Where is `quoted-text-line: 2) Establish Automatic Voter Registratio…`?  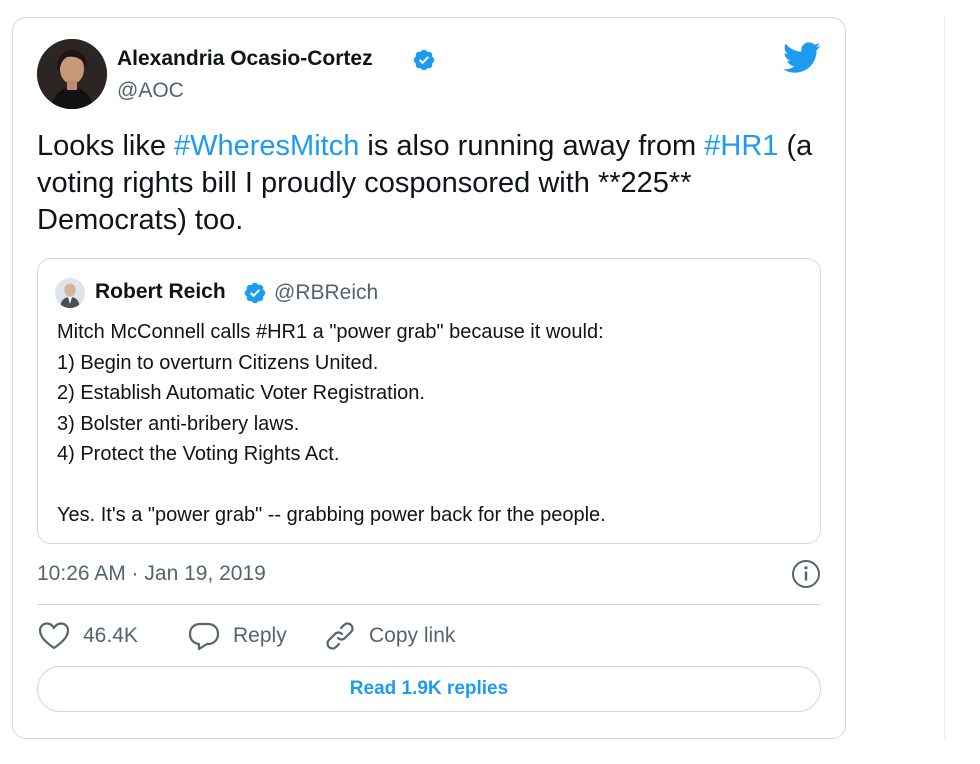 quoted-text-line: 2) Establish Automatic Voter Registratio… is located at coordinates (241, 393).